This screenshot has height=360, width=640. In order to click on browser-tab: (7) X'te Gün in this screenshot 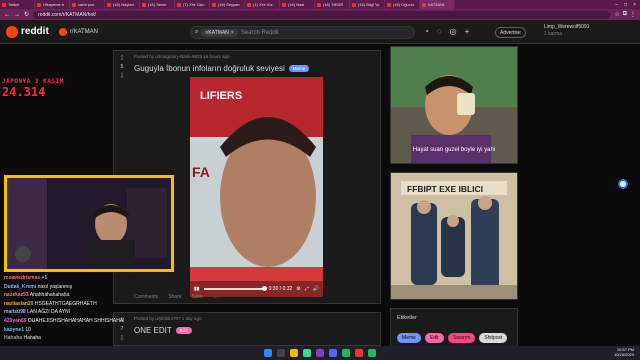, I will do `click(192, 4)`.